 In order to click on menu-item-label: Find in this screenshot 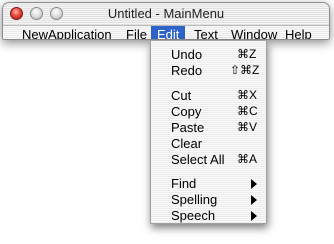, I will do `click(184, 183)`.